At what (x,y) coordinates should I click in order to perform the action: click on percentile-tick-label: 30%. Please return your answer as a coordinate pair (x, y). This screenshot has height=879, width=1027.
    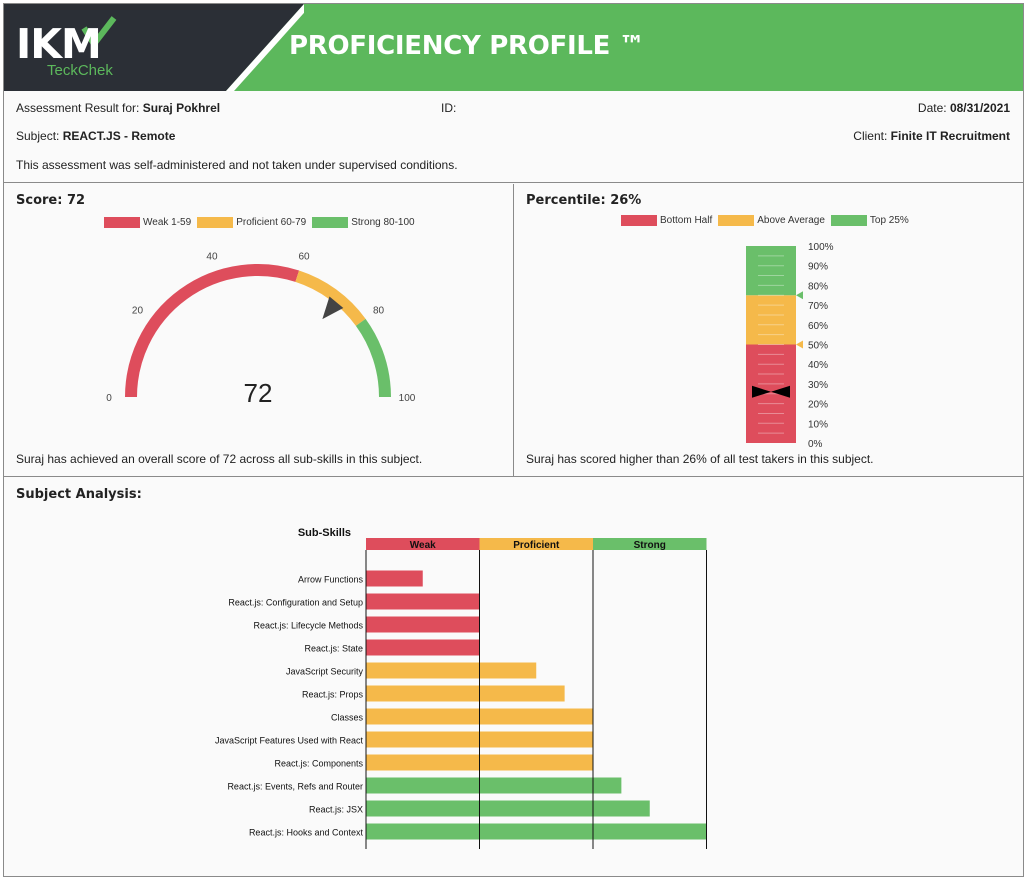
    Looking at the image, I should click on (818, 385).